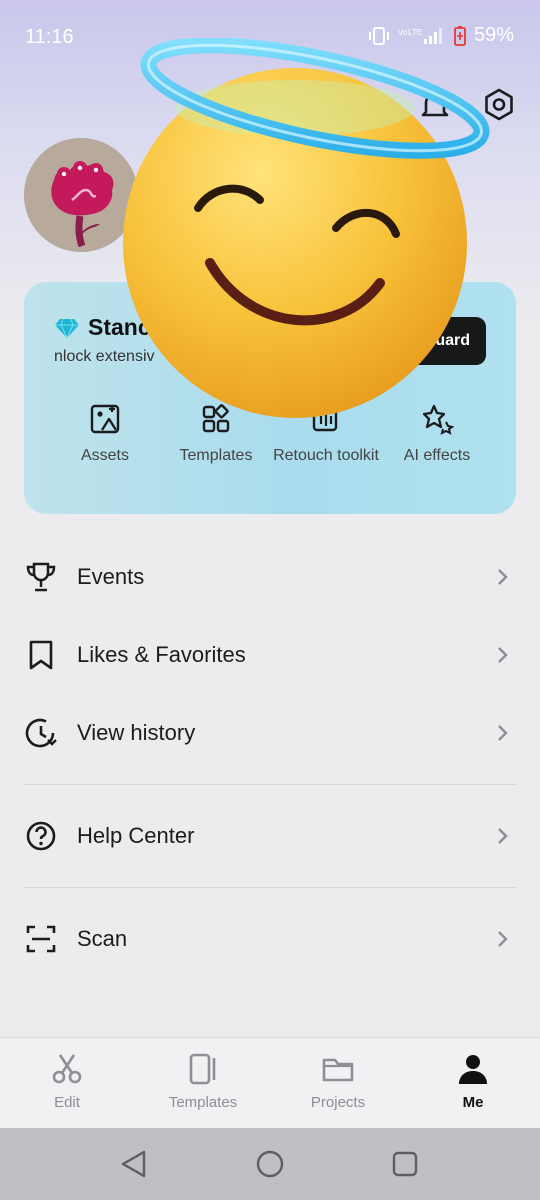  What do you see at coordinates (326, 434) in the screenshot?
I see `tool-retouch: Retouch toolkit` at bounding box center [326, 434].